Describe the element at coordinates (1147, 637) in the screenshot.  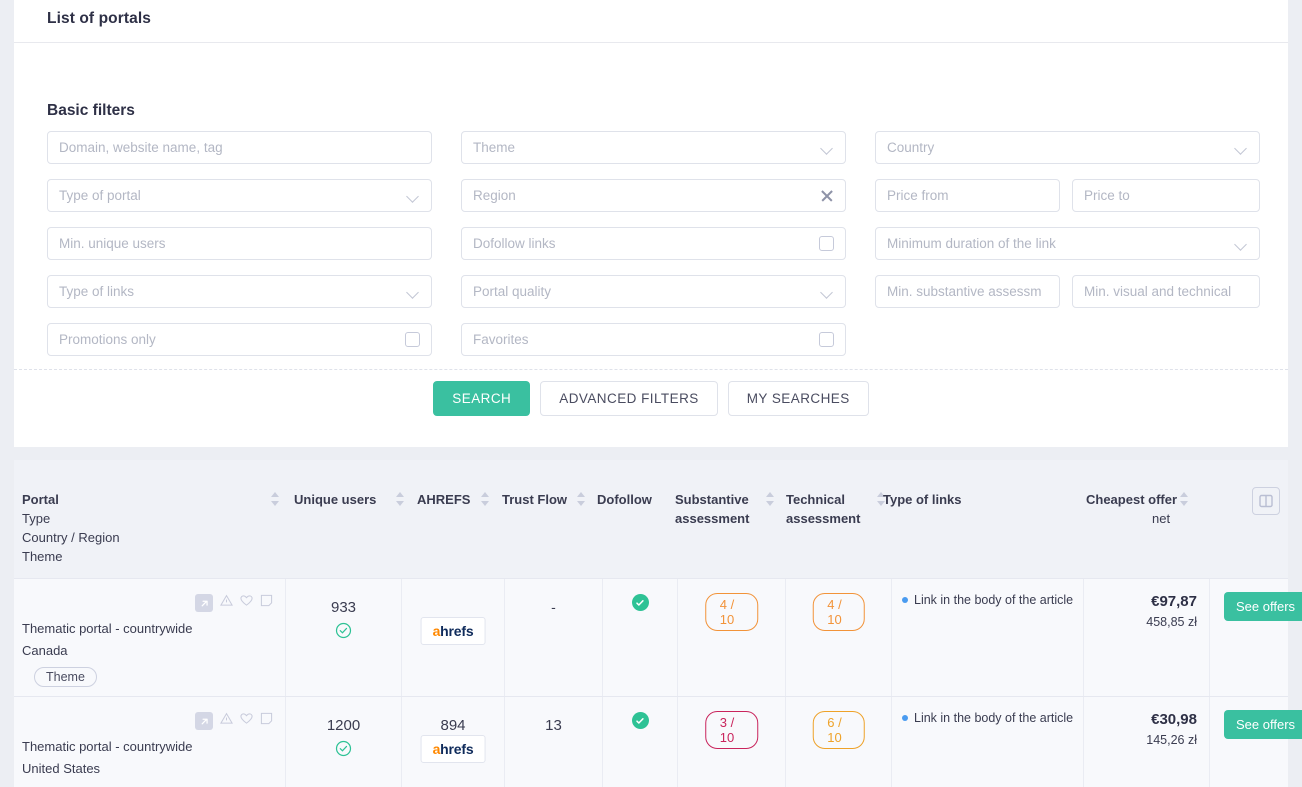
I see `cell-cheapest-offer: €97,87 458,85 zł` at that location.